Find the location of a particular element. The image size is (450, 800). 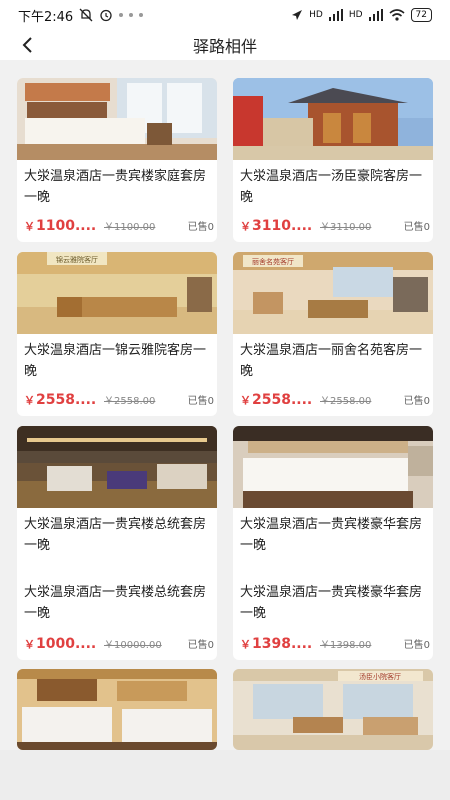

product-image: 锦云雅院客厅 is located at coordinates (117, 293).